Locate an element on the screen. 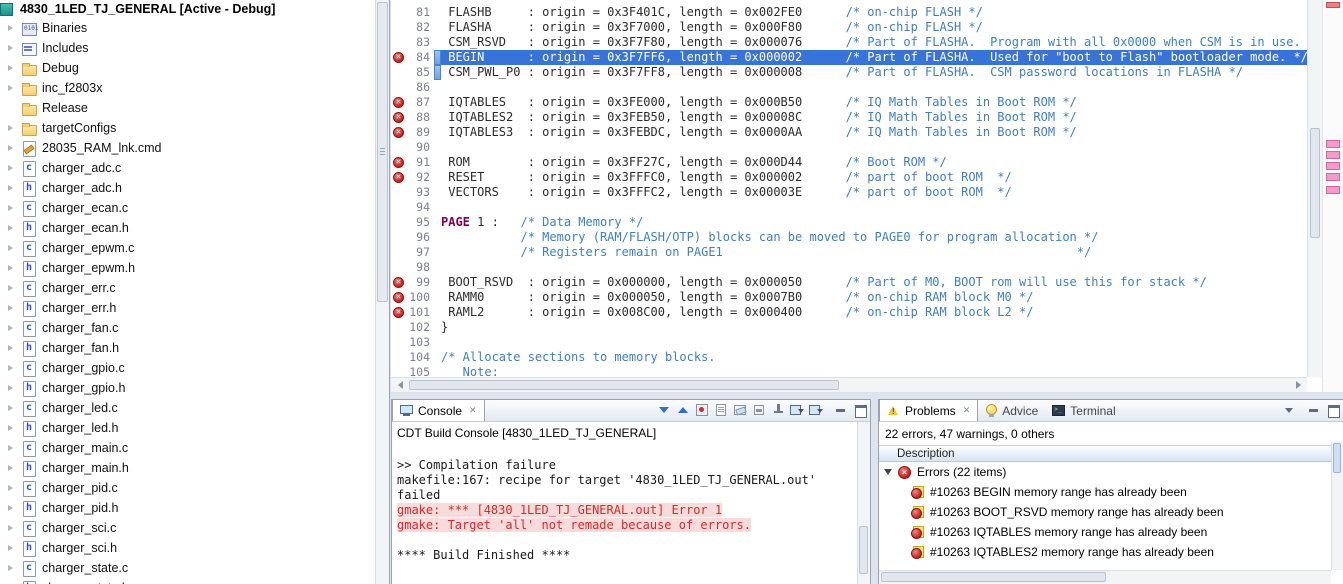  tab-advice: Advice is located at coordinates (1011, 410).